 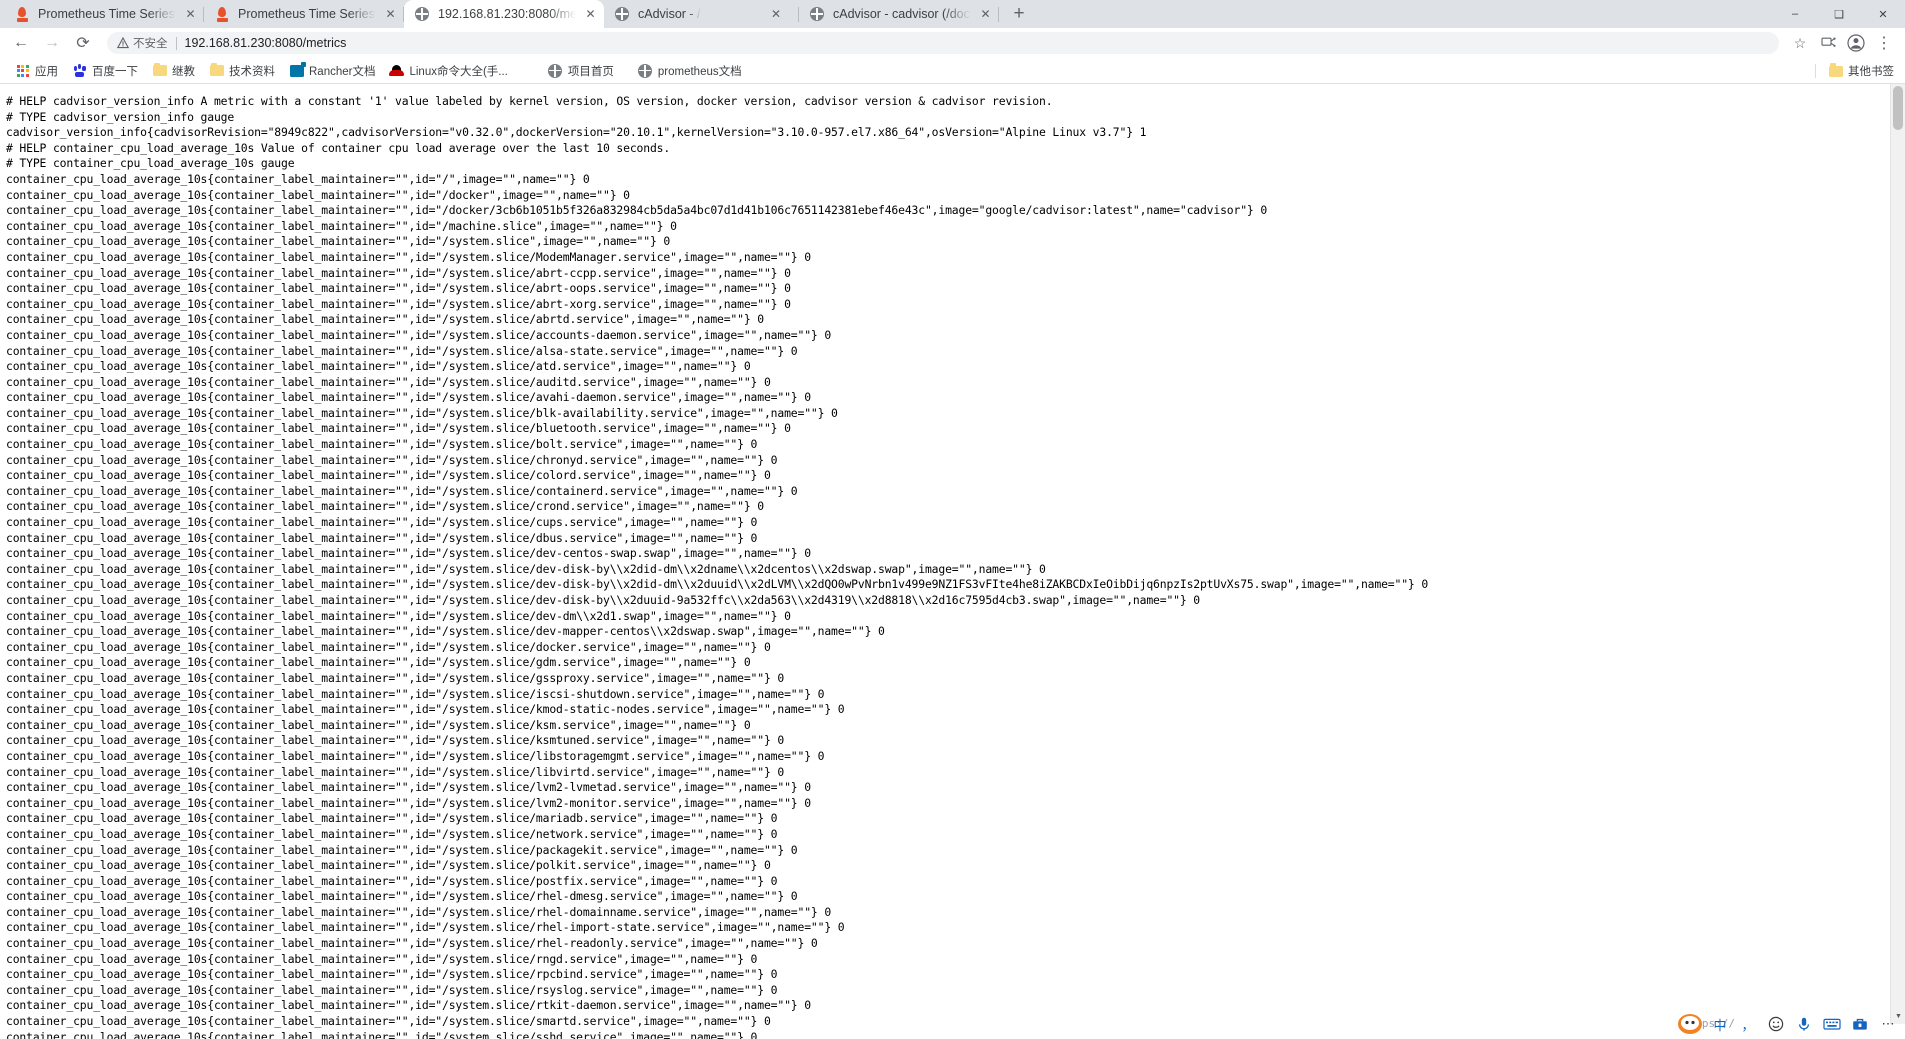 What do you see at coordinates (46, 71) in the screenshot?
I see `bookmark-label: 应用` at bounding box center [46, 71].